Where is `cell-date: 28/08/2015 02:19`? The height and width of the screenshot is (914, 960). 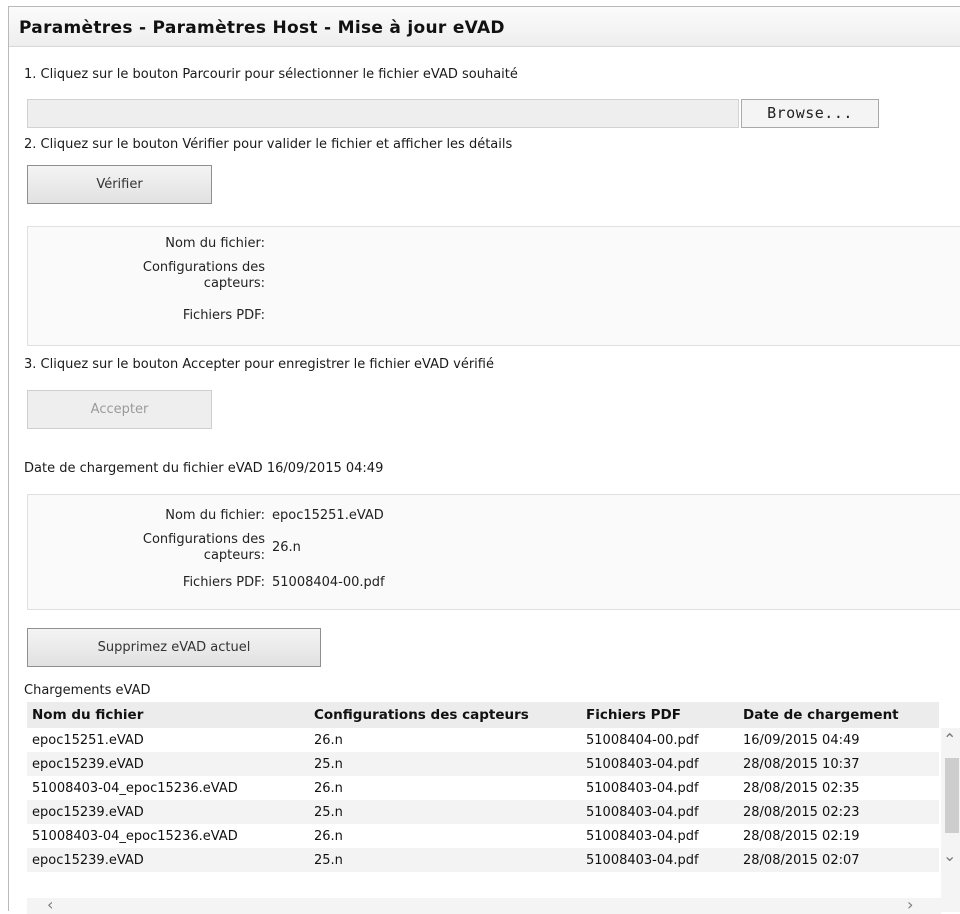
cell-date: 28/08/2015 02:19 is located at coordinates (801, 836).